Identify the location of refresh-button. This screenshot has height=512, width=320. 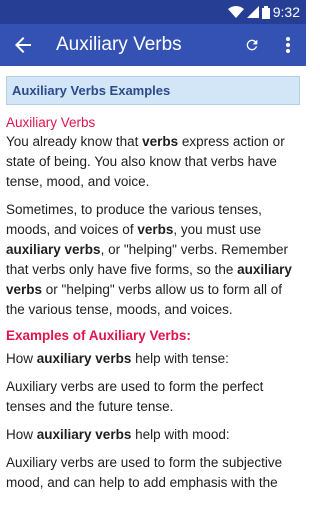
(252, 45).